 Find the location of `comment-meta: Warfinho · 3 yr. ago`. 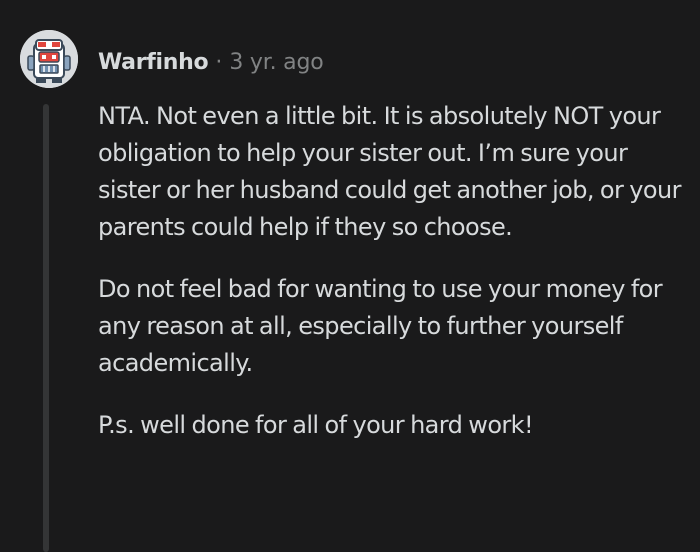

comment-meta: Warfinho · 3 yr. ago is located at coordinates (211, 62).